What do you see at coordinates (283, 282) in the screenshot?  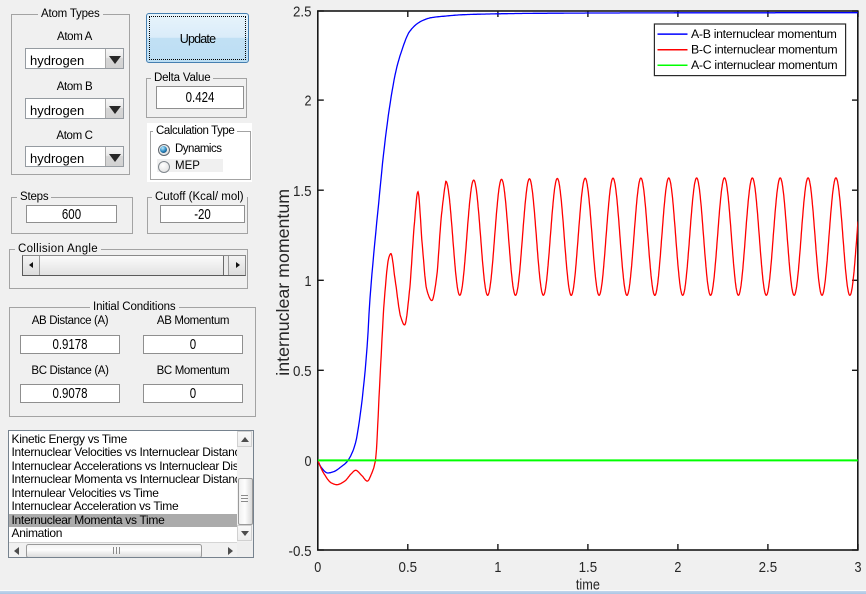 I see `svg-text: internuclear momentum` at bounding box center [283, 282].